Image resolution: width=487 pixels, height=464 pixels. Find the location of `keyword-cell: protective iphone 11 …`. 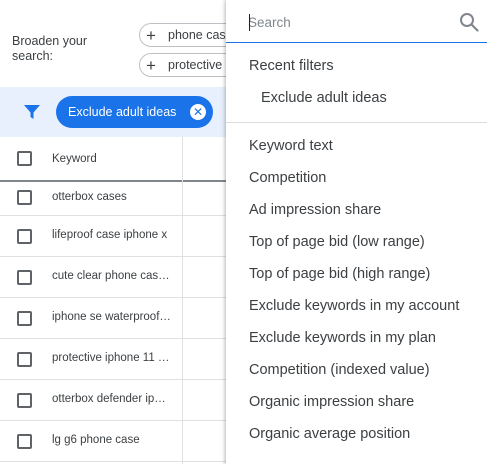

keyword-cell: protective iphone 11 … is located at coordinates (111, 358).